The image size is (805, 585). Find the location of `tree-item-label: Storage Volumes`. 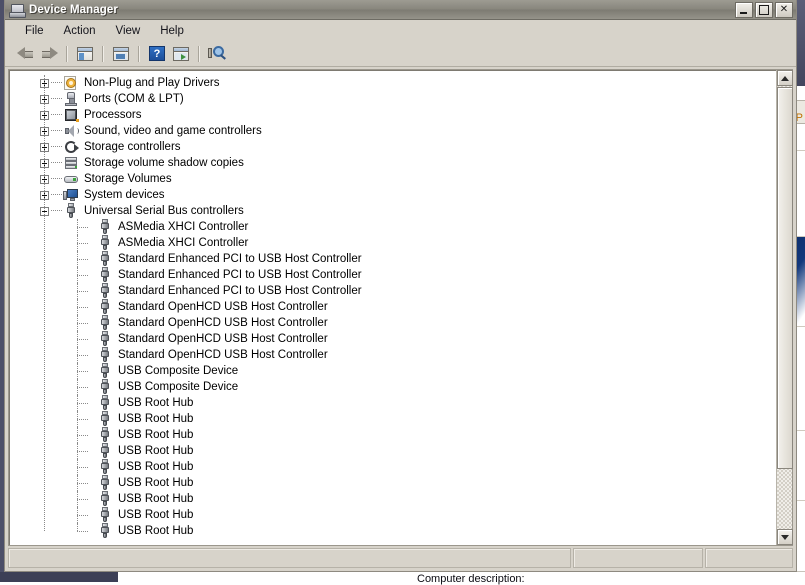

tree-item-label: Storage Volumes is located at coordinates (128, 179).